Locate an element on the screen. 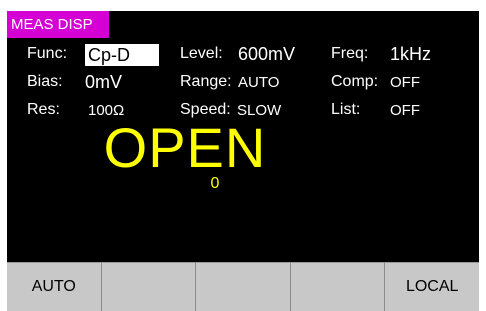 The height and width of the screenshot is (311, 486). page-title: MEAS DISP is located at coordinates (58, 24).